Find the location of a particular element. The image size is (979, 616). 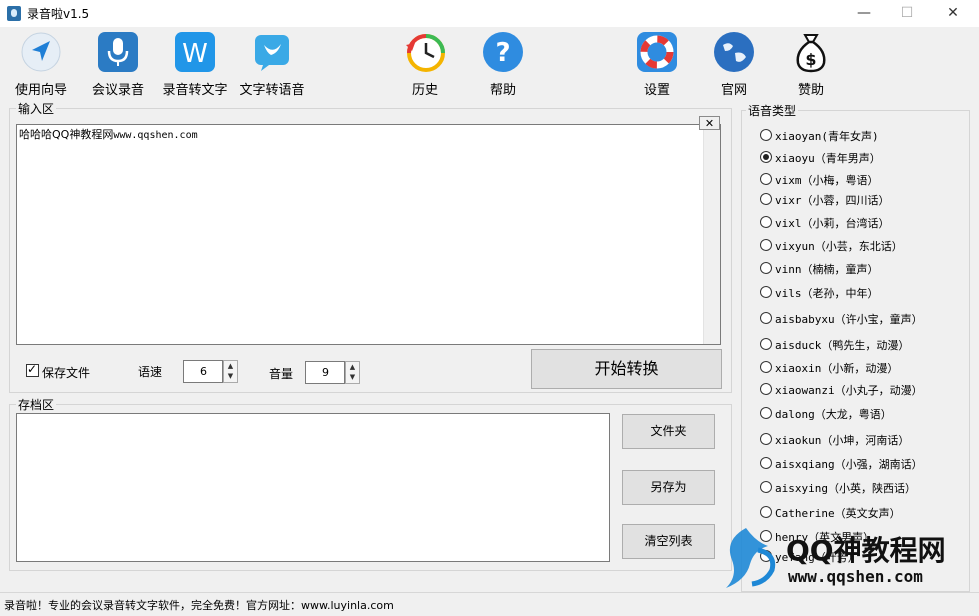

voice-option-label: vixr（小蓉，四川话） is located at coordinates (832, 200).